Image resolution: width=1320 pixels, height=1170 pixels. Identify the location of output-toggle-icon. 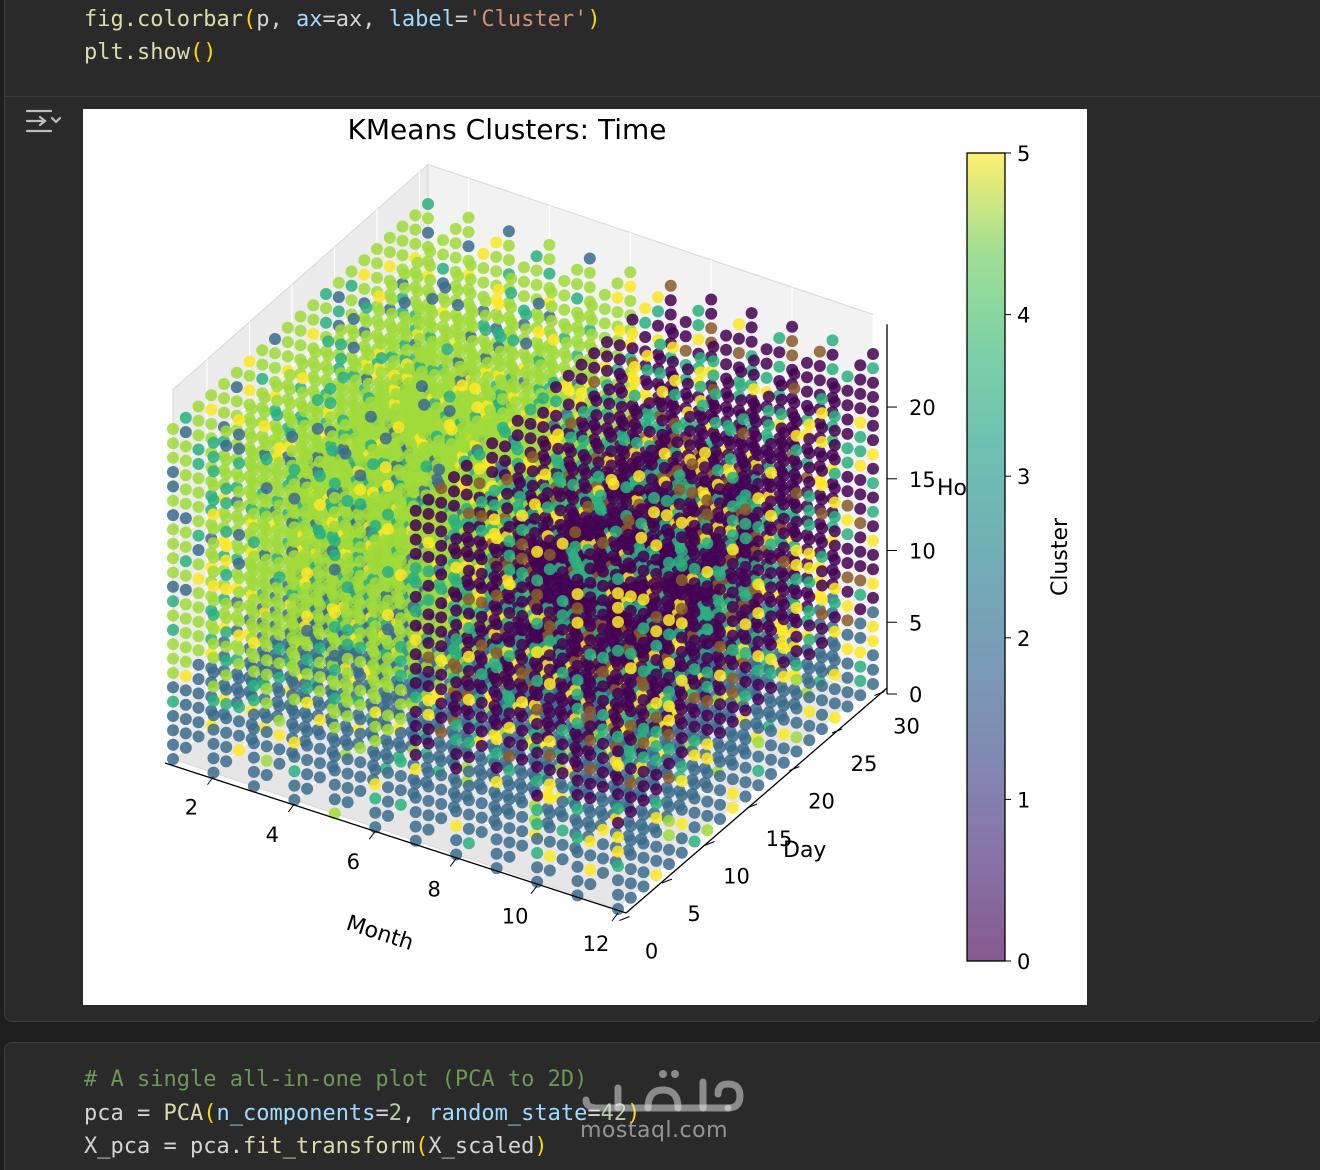
(41, 121).